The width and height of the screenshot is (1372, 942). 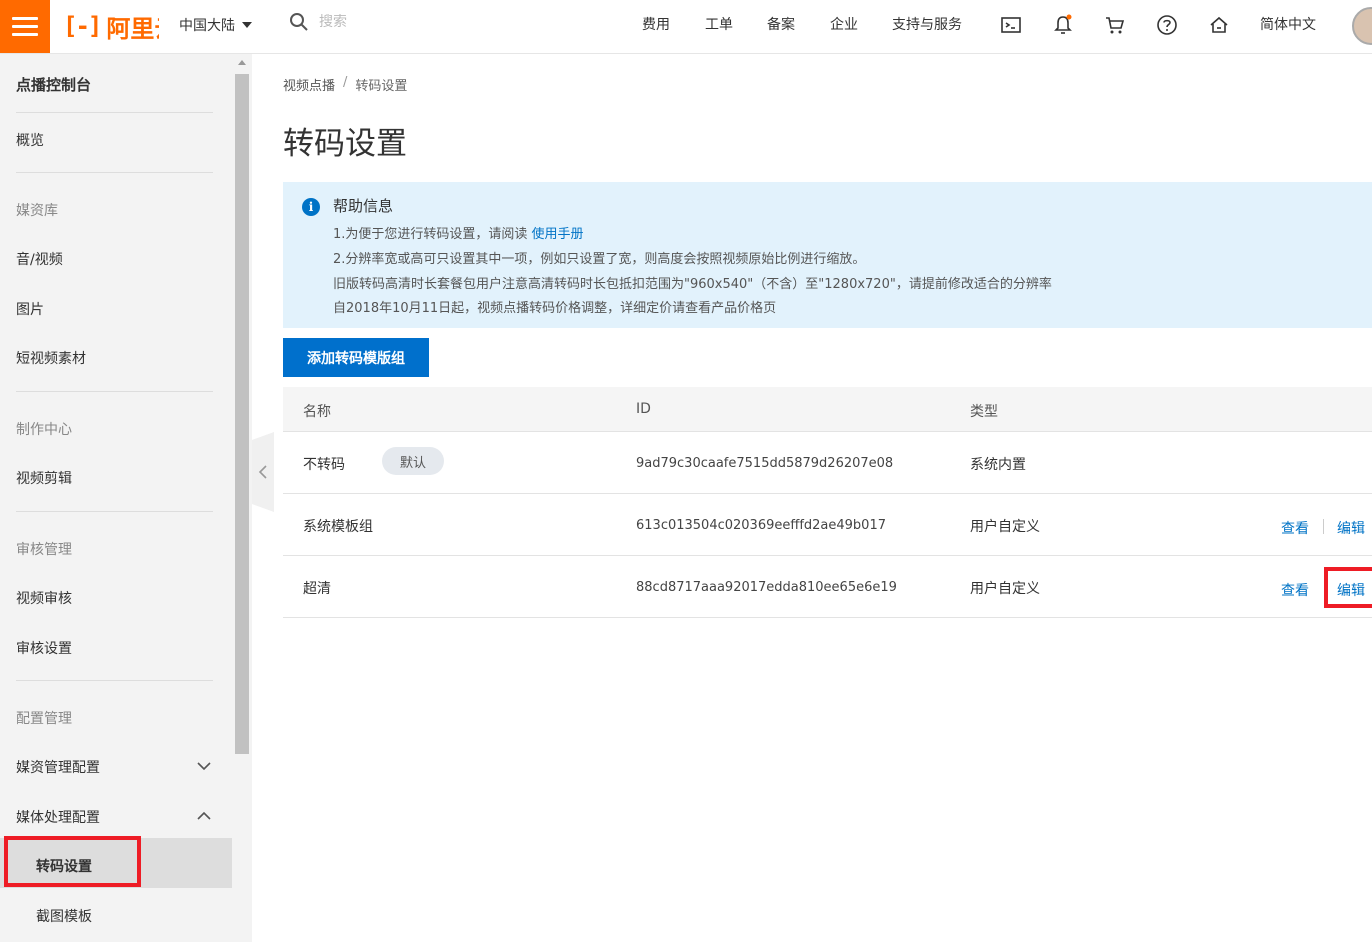 I want to click on edit-link: 编辑, so click(x=1351, y=528).